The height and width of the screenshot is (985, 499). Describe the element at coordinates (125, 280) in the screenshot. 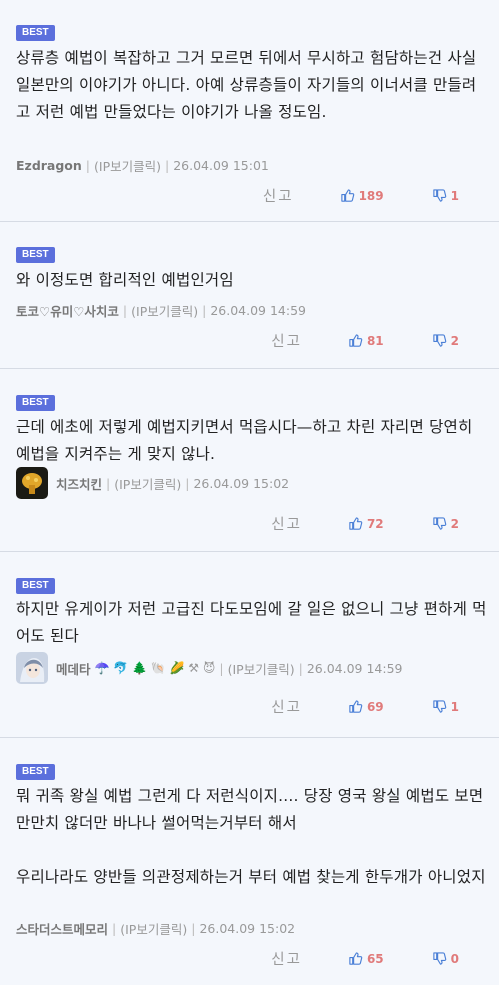

I see `comment-text: 와 이정도면 합리적인 예법인거임` at that location.